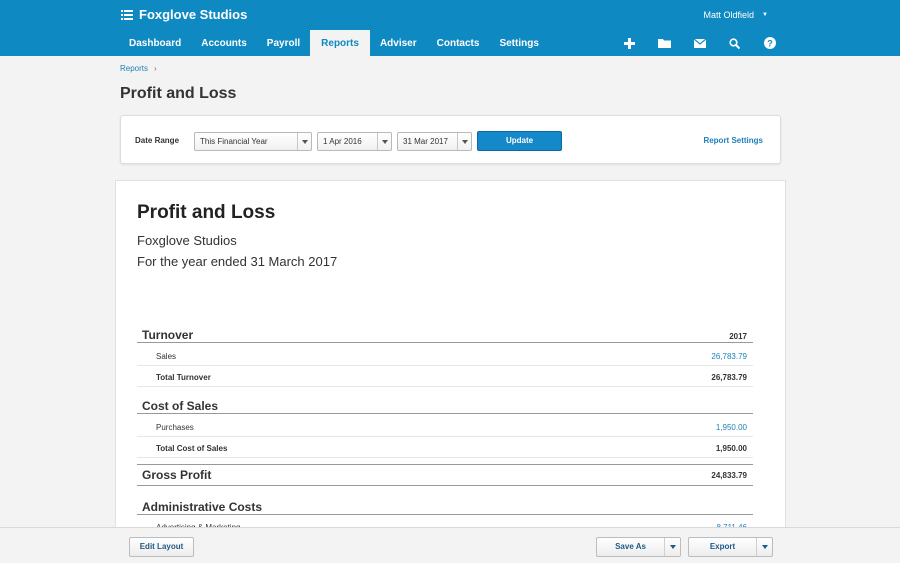 This screenshot has width=900, height=563. What do you see at coordinates (157, 140) in the screenshot?
I see `date-range-label: Date Range` at bounding box center [157, 140].